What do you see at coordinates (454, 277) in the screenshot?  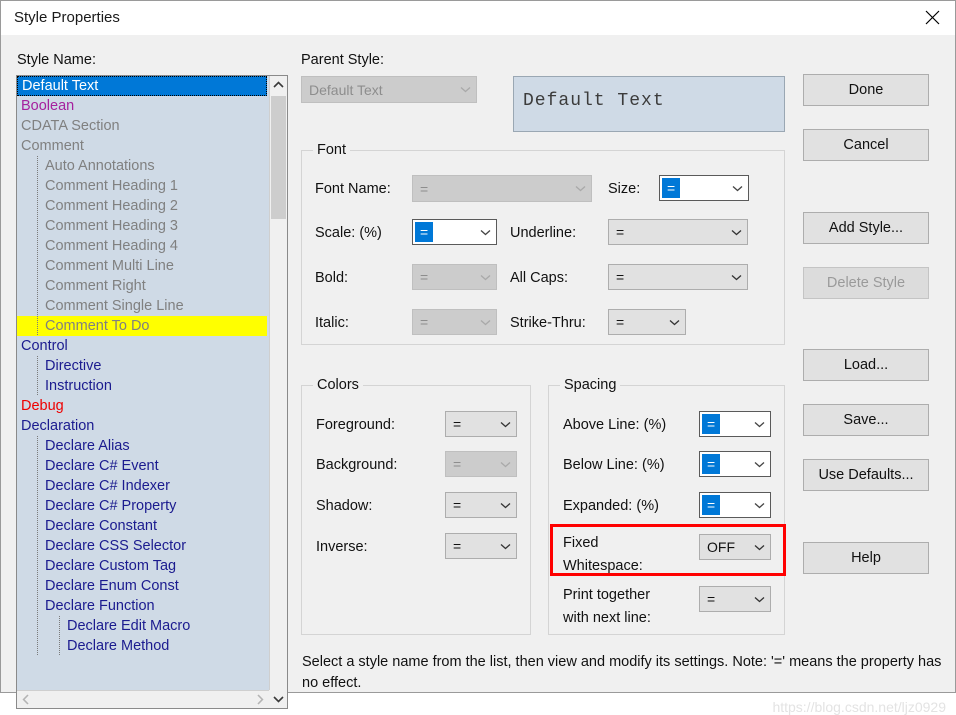 I see `bold-combo: =` at bounding box center [454, 277].